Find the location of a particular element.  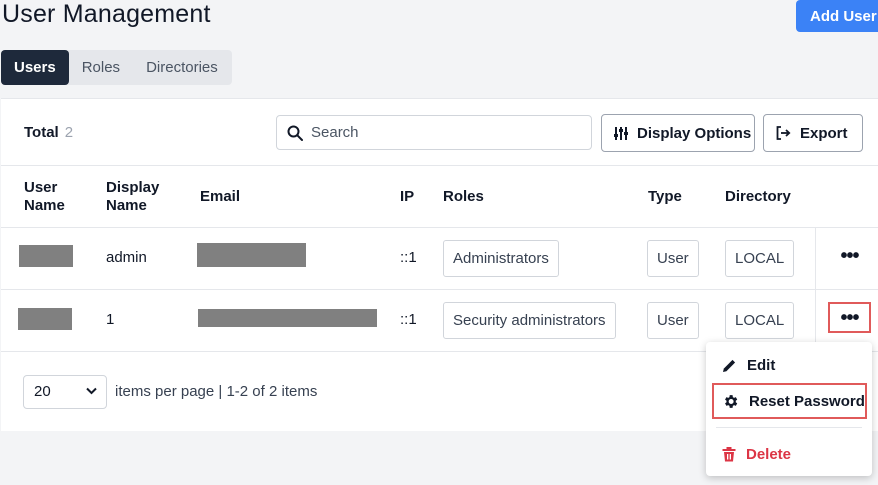

role-chip: Administrators is located at coordinates (501, 258).